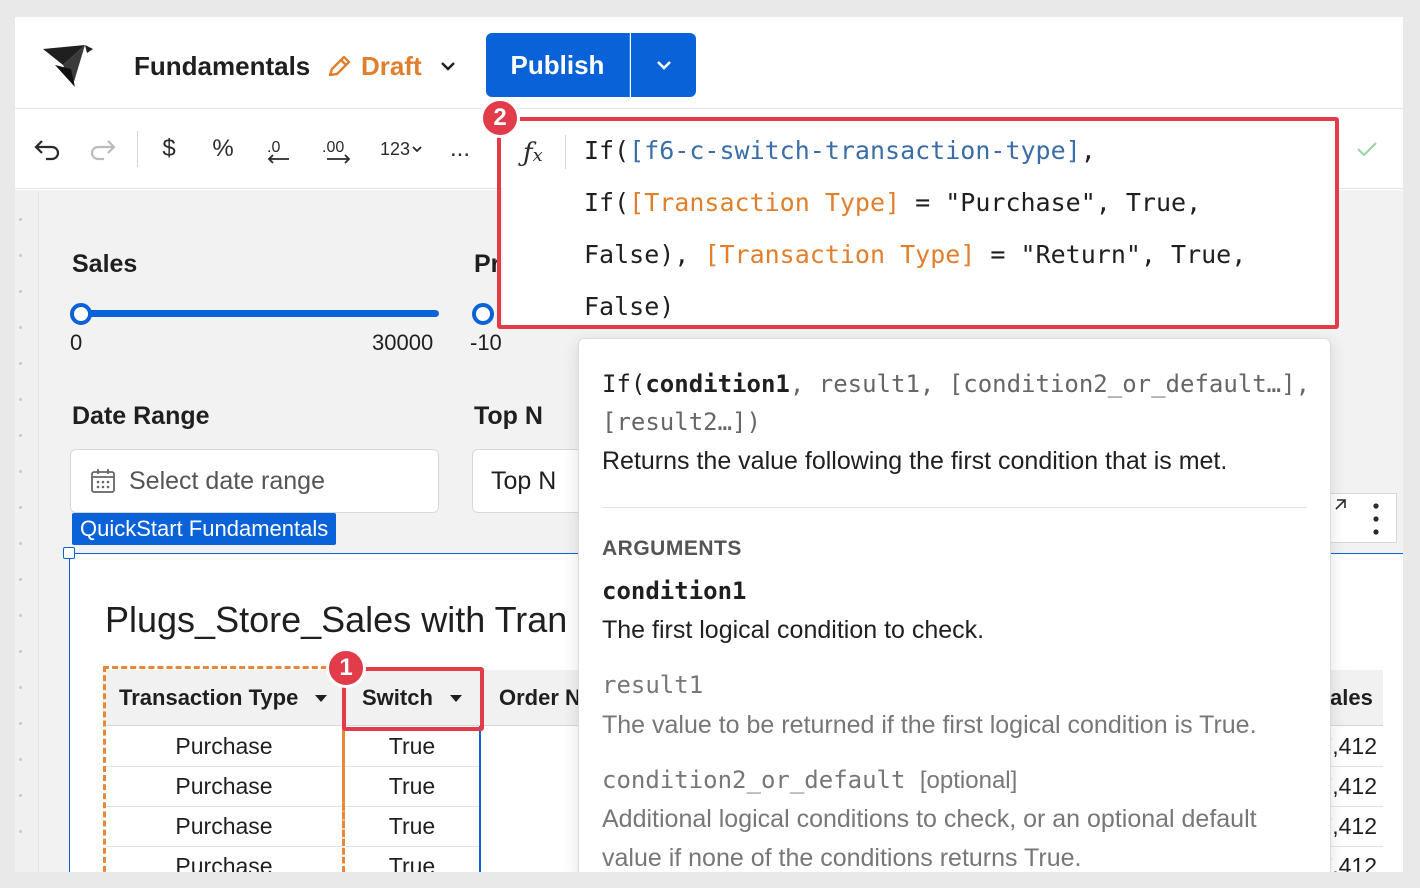 Image resolution: width=1420 pixels, height=888 pixels. Describe the element at coordinates (81, 314) in the screenshot. I see `sales-slider-handle` at that location.